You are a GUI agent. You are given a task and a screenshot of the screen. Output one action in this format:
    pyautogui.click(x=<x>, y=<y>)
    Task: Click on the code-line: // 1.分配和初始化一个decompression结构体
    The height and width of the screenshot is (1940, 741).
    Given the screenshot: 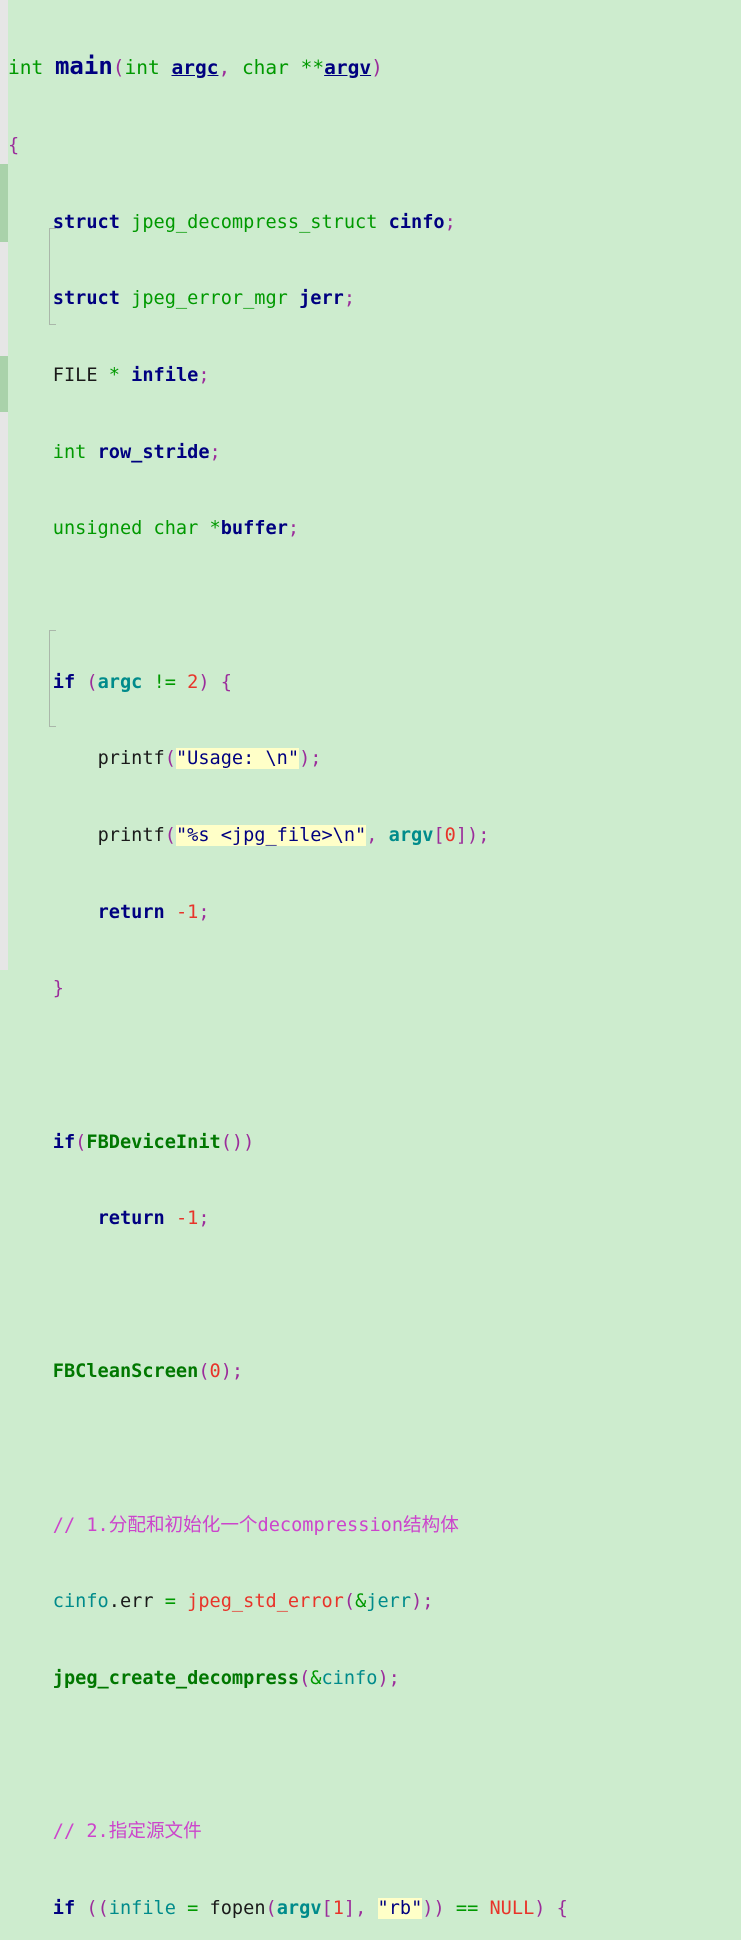 What is the action you would take?
    pyautogui.click(x=374, y=1526)
    